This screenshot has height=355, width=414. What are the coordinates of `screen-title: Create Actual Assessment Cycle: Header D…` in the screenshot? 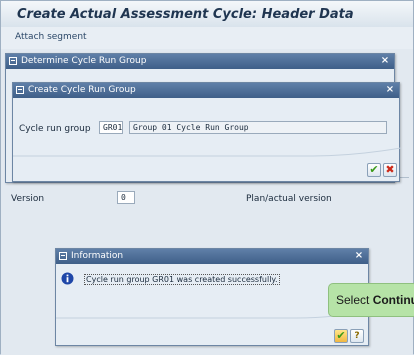 It's located at (185, 14).